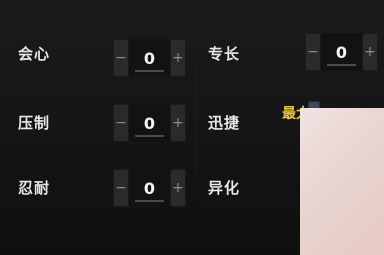 Image resolution: width=384 pixels, height=255 pixels. I want to click on stat-label-endurance: 忍耐, so click(34, 188).